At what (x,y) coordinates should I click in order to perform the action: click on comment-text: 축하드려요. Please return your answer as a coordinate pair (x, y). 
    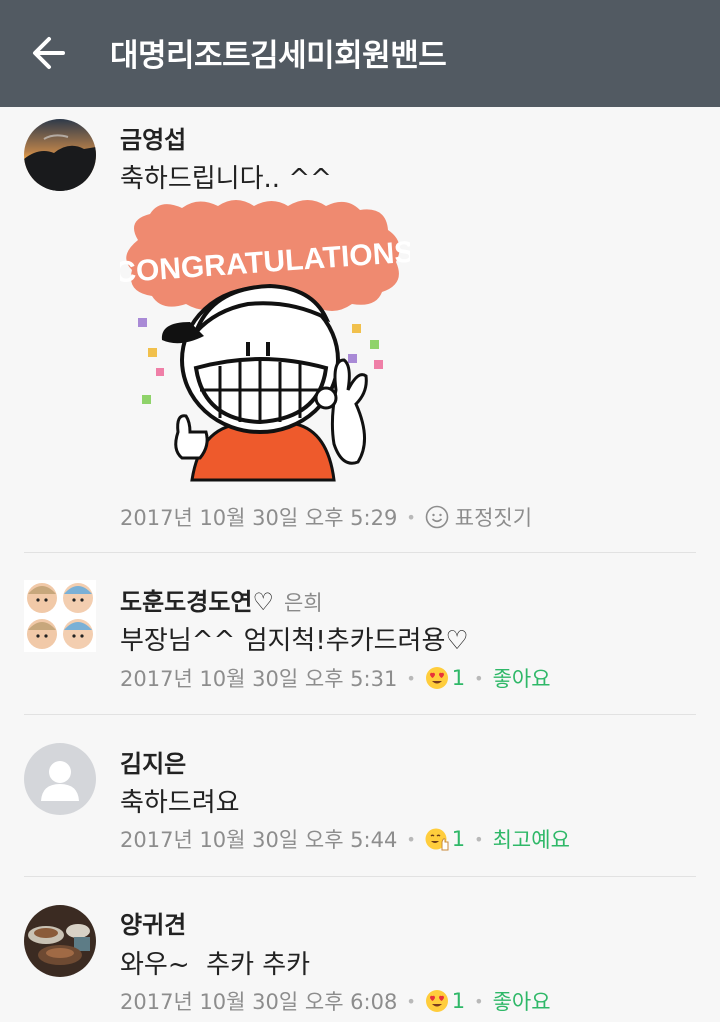
    Looking at the image, I should click on (180, 803).